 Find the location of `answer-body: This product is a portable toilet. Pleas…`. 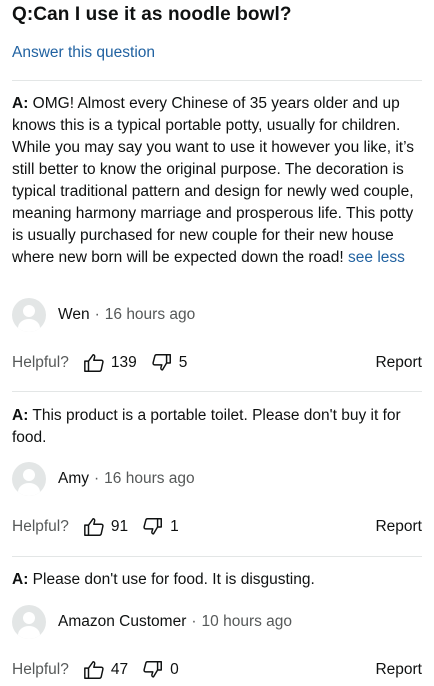

answer-body: This product is a portable toilet. Pleas… is located at coordinates (206, 426).